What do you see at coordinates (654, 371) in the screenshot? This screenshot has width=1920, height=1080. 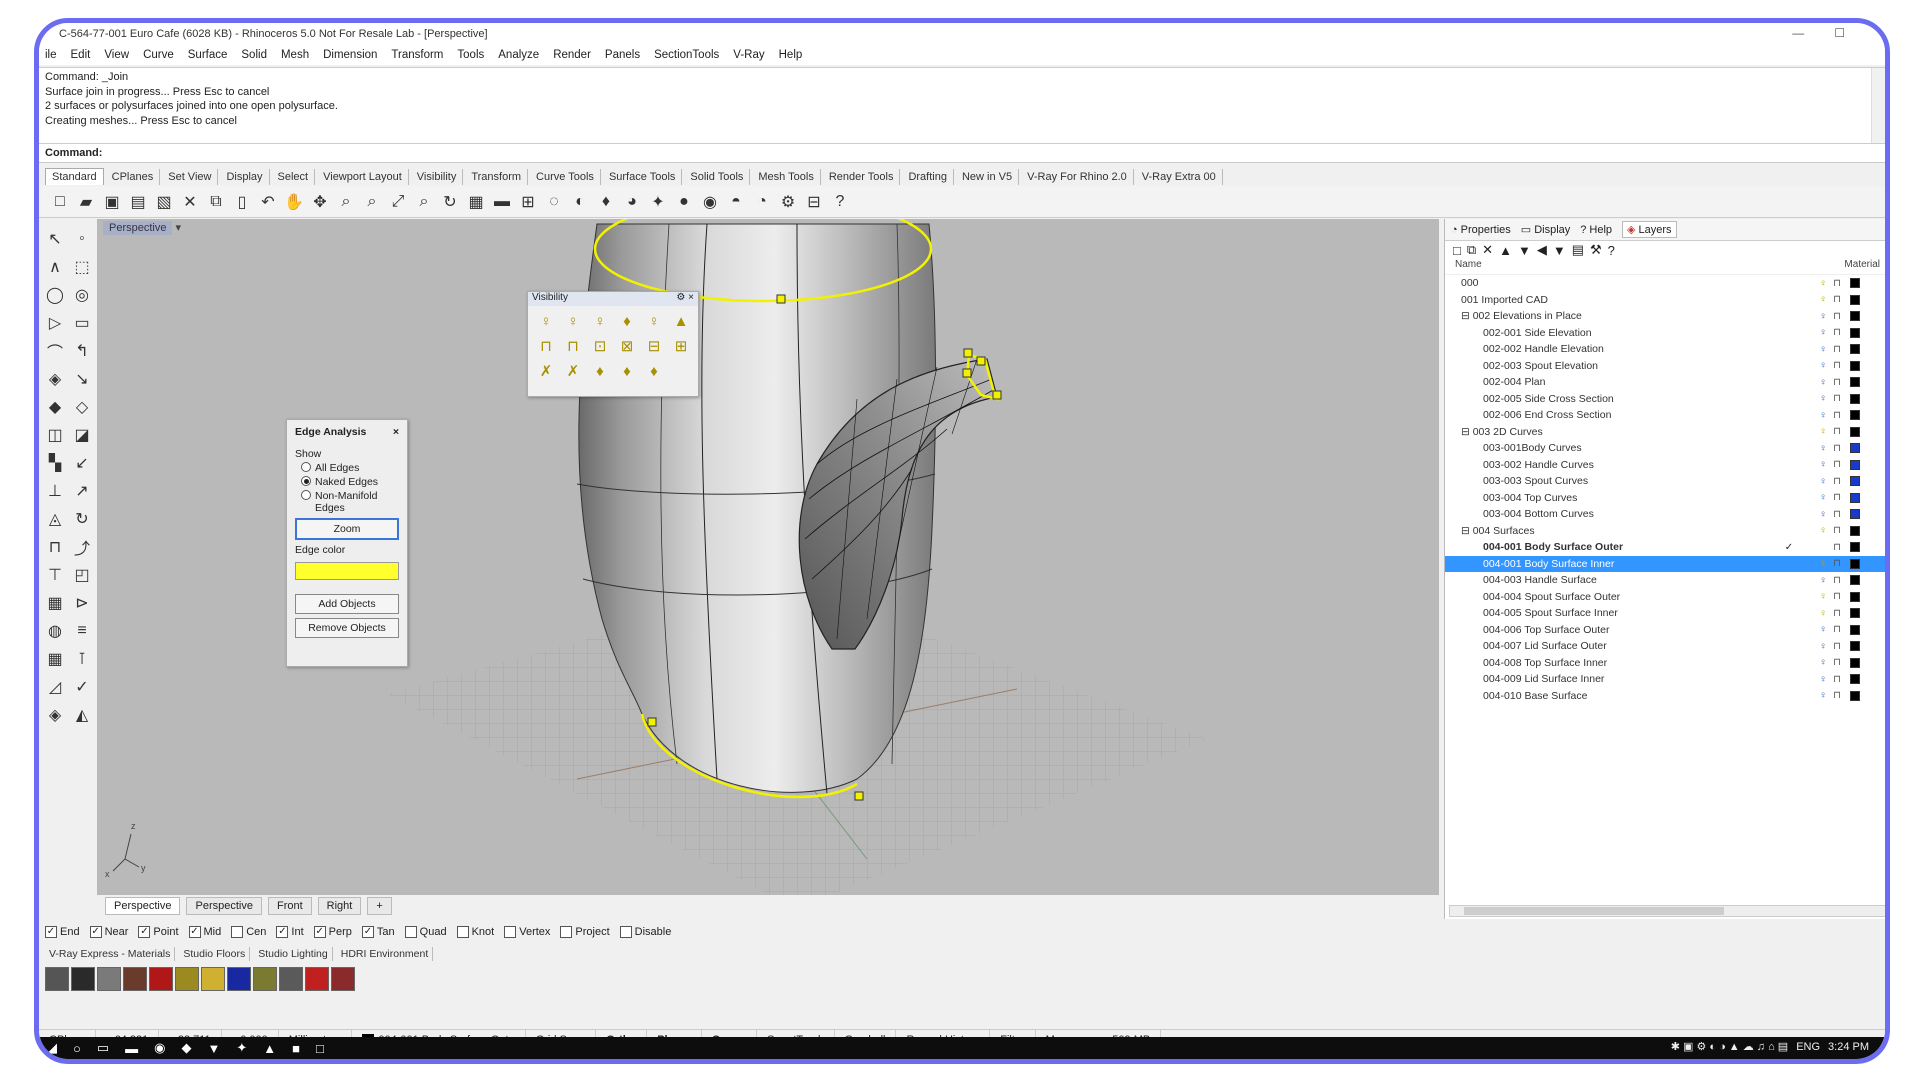 I see `visibility-tool-icon: ♦` at bounding box center [654, 371].